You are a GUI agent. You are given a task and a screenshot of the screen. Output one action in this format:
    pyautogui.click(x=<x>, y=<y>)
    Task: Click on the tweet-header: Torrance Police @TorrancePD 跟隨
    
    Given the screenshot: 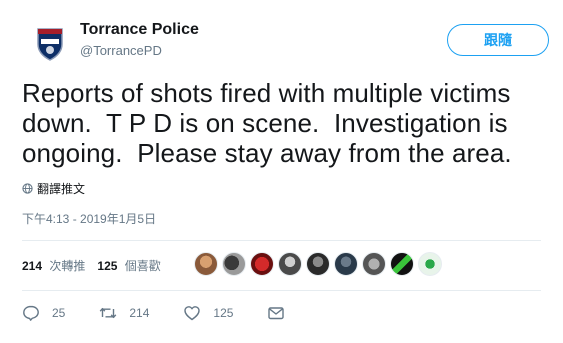 What is the action you would take?
    pyautogui.click(x=283, y=41)
    